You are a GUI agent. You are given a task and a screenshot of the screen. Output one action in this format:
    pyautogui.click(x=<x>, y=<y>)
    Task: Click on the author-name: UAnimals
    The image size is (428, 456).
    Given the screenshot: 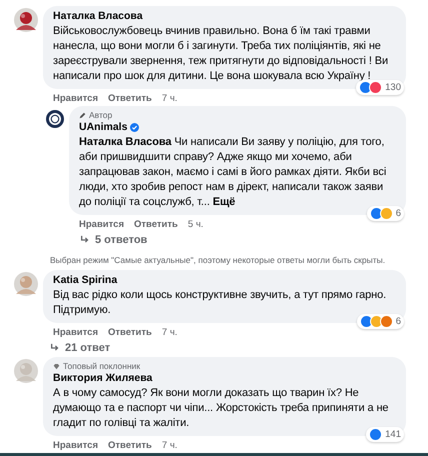 What is the action you would take?
    pyautogui.click(x=103, y=127)
    